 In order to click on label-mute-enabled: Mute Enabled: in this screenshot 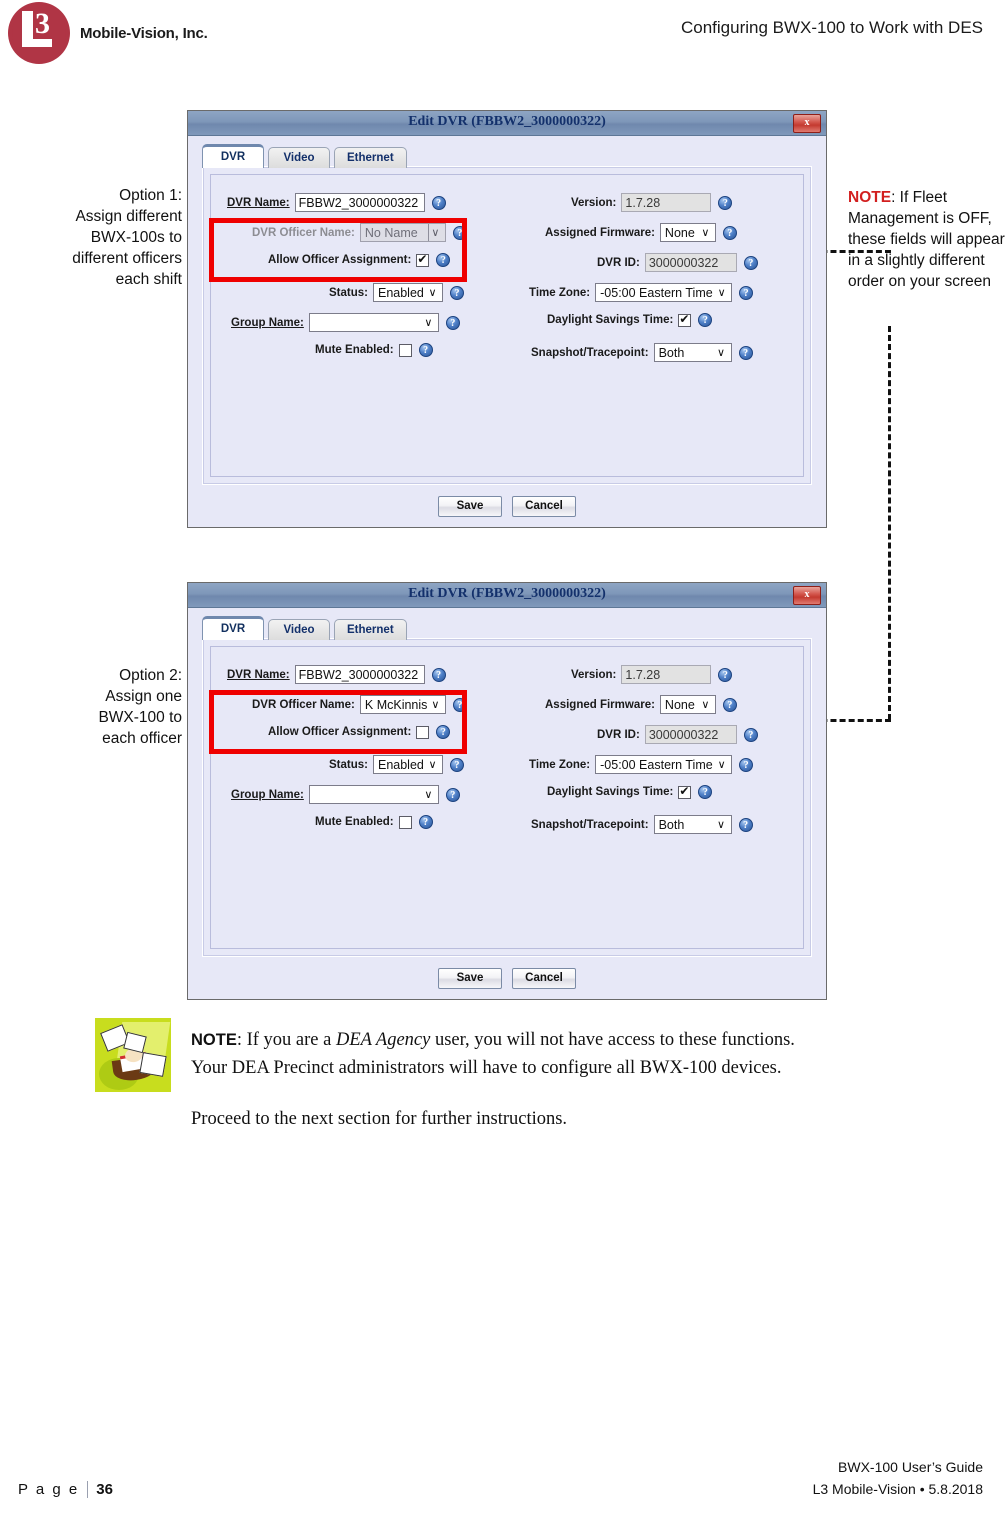, I will do `click(354, 822)`.